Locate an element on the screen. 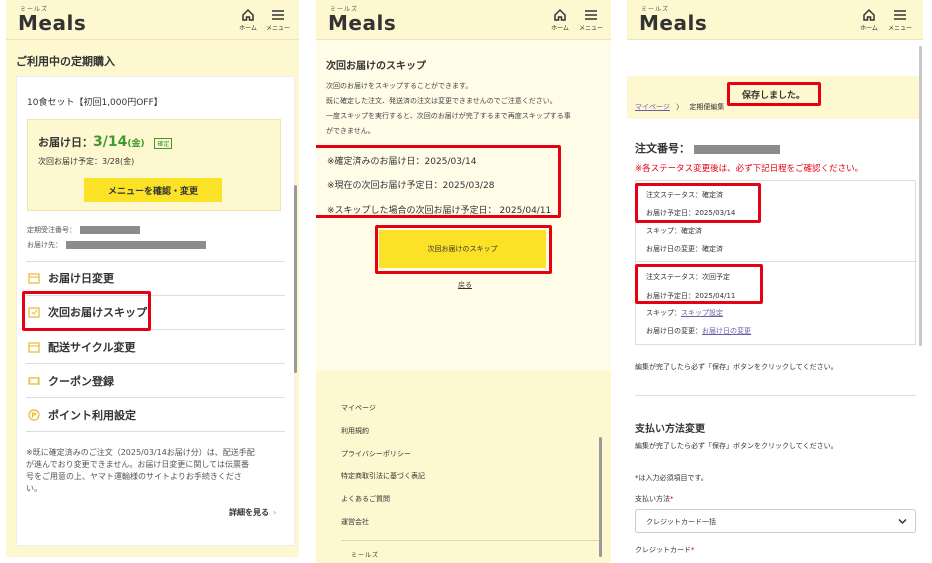  payment-method-select: クレジットカード一括 is located at coordinates (775, 521).